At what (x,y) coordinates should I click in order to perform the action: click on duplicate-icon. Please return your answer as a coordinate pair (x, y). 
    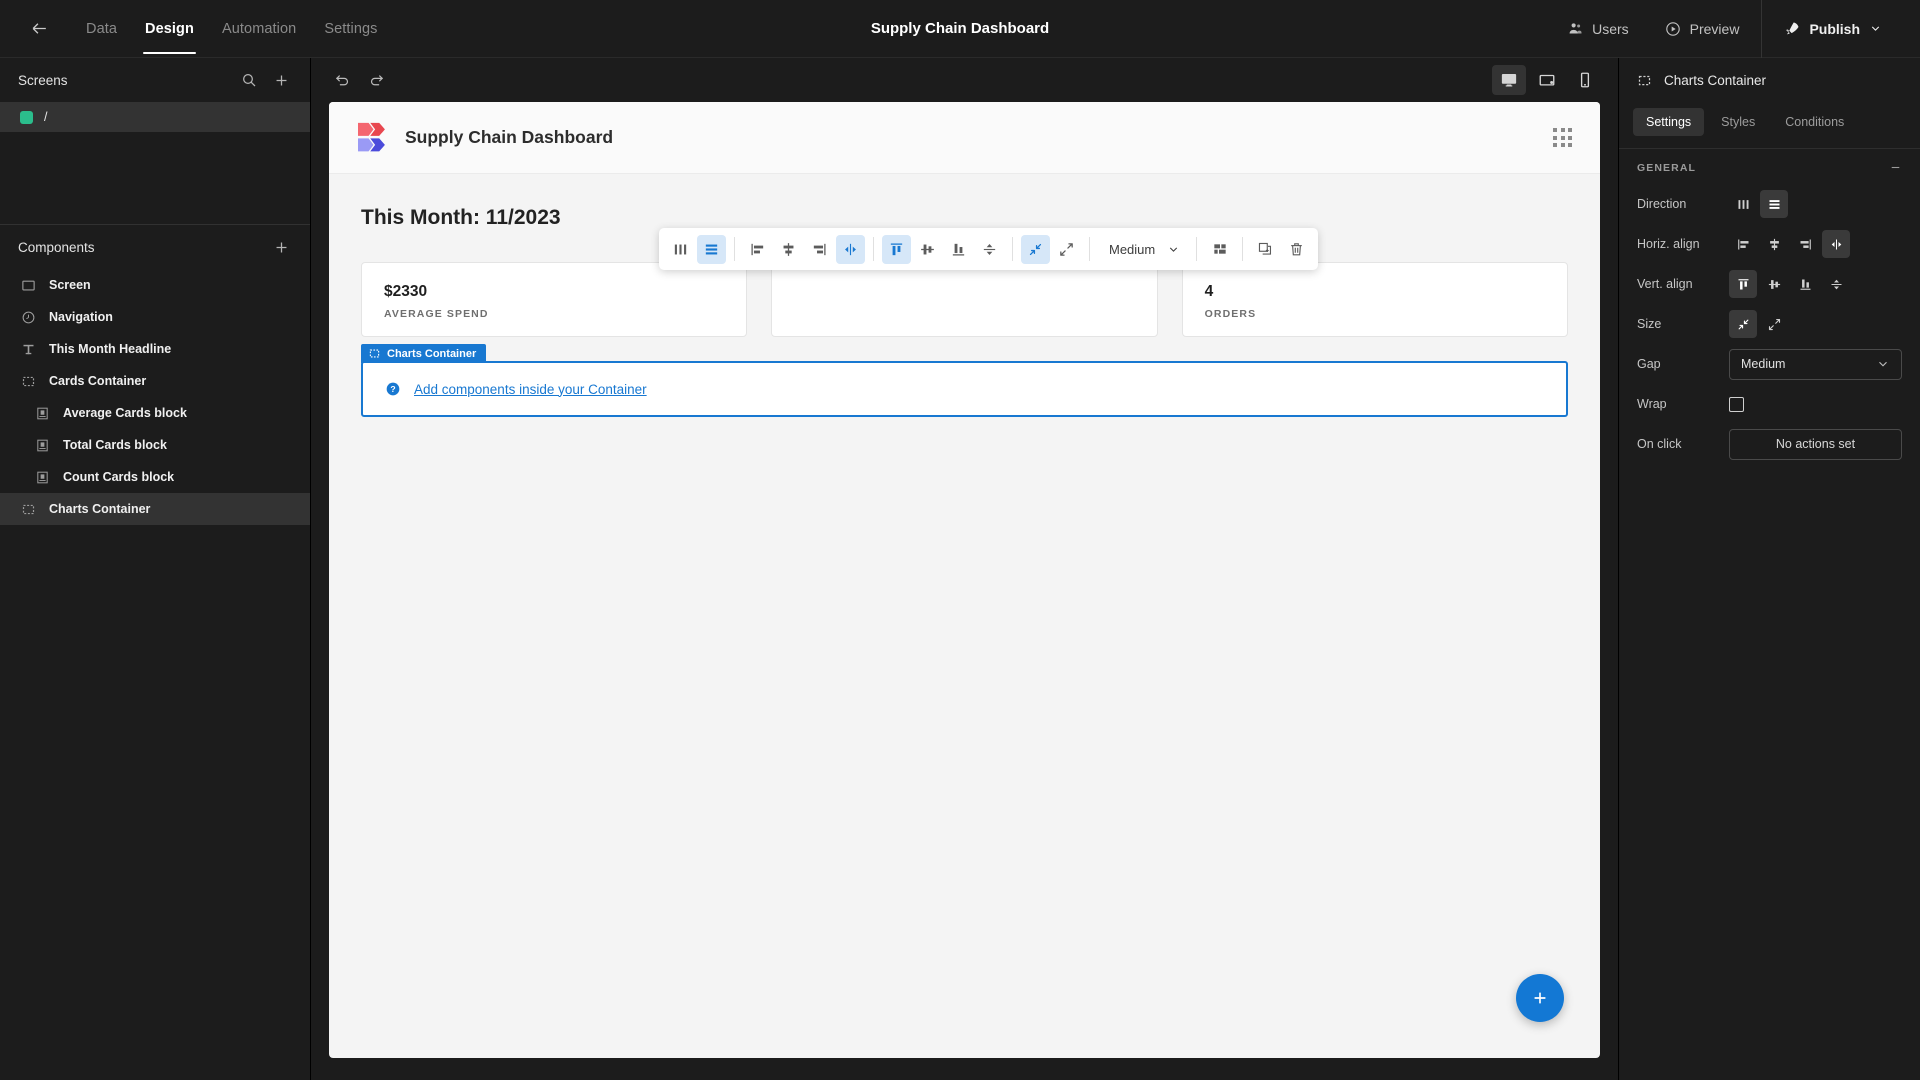
    Looking at the image, I should click on (1265, 249).